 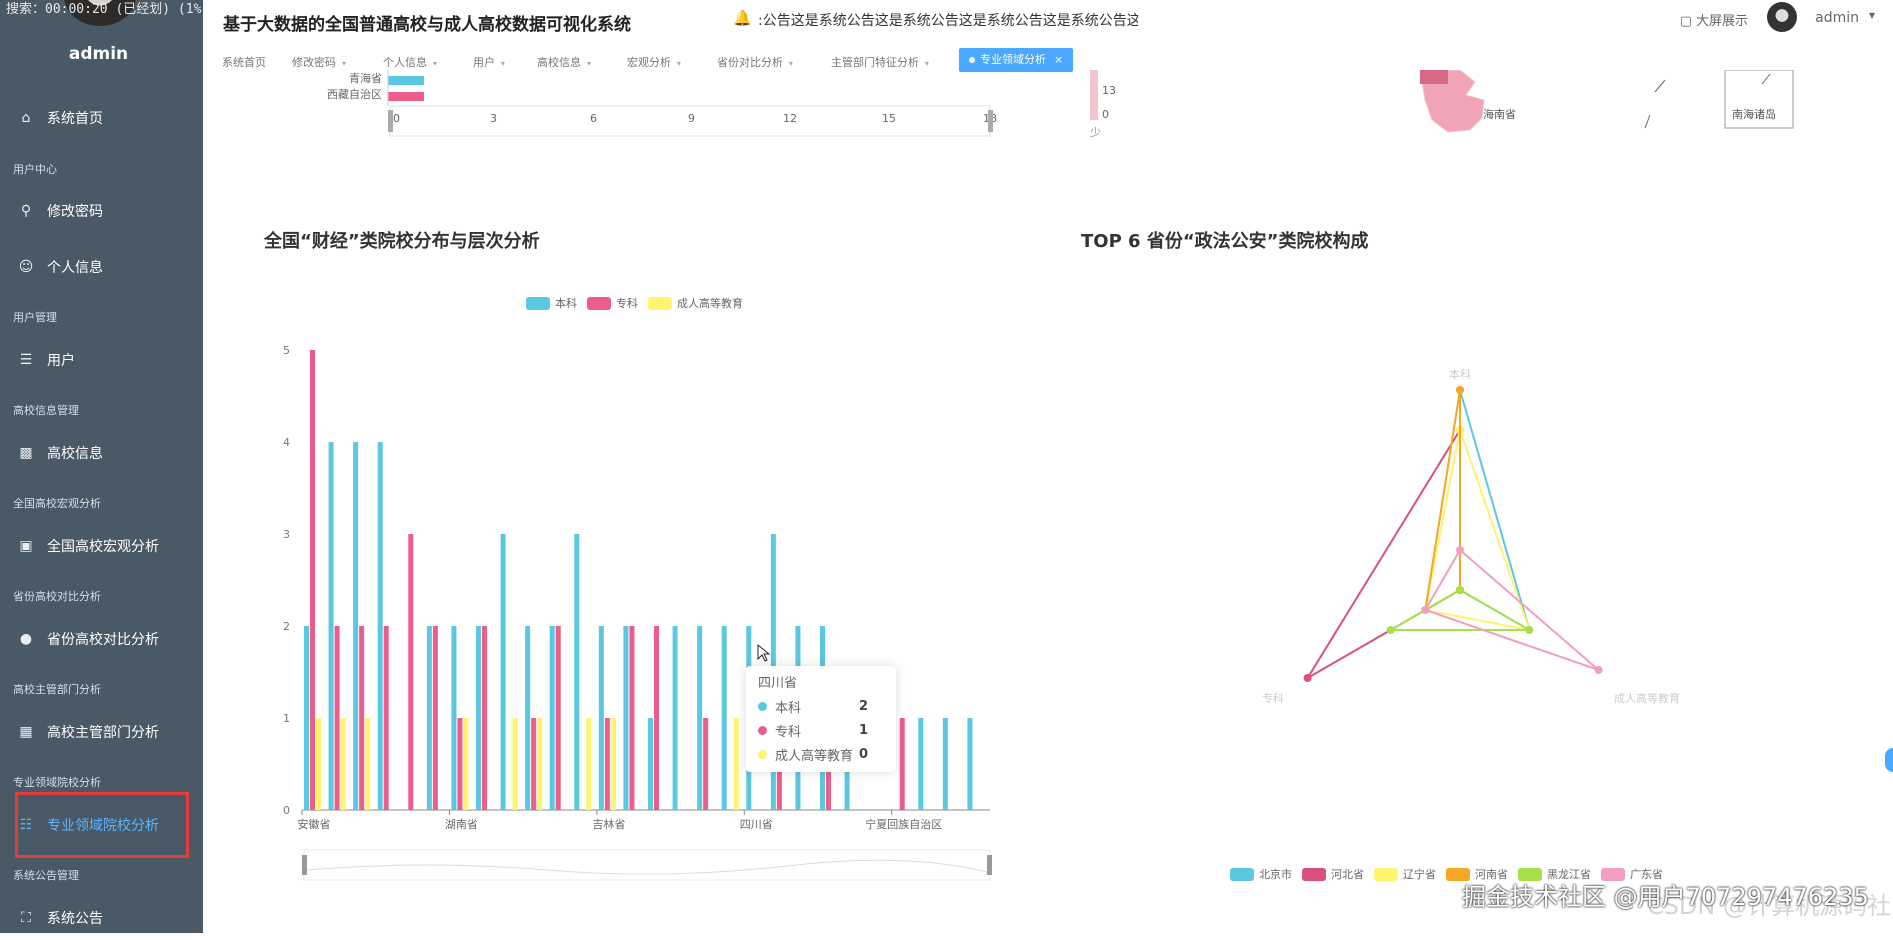 What do you see at coordinates (101, 546) in the screenshot?
I see `sidebar-item-macro: ▣ 全国高校宏观分析` at bounding box center [101, 546].